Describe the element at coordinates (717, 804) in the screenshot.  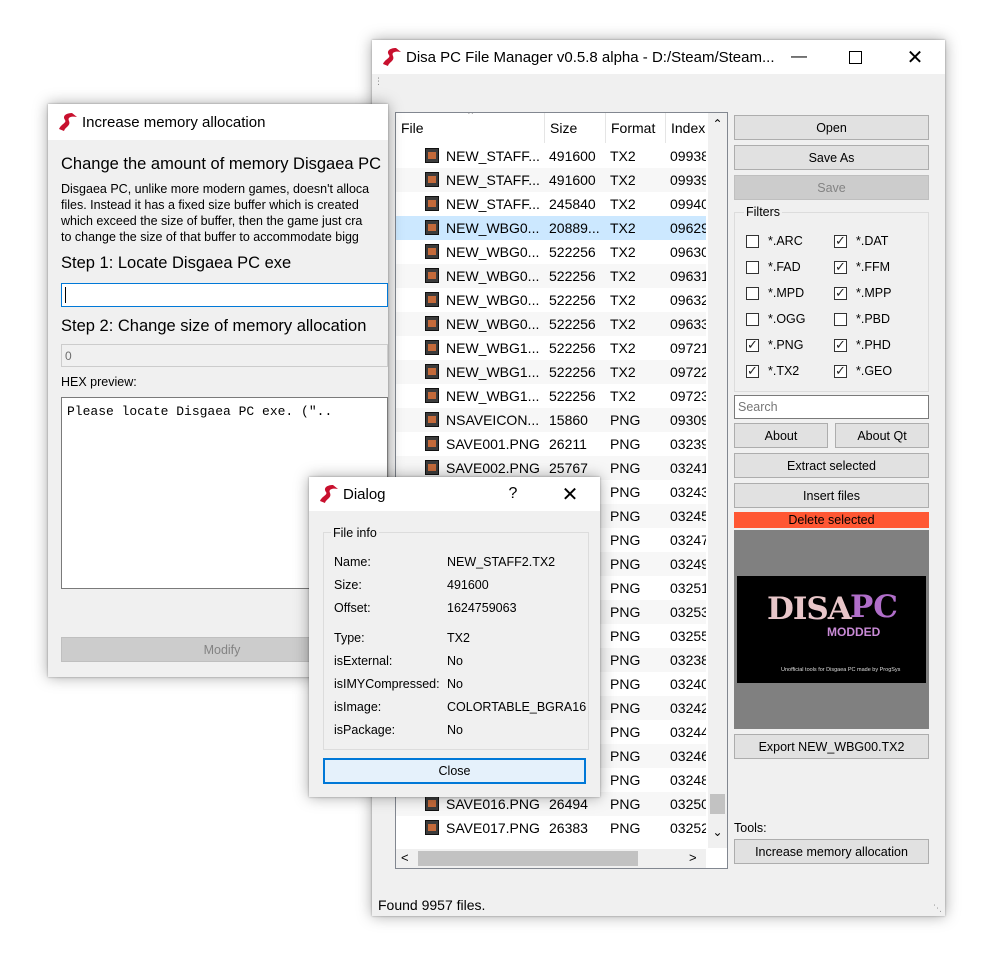
I see `scrollbar-thumb` at that location.